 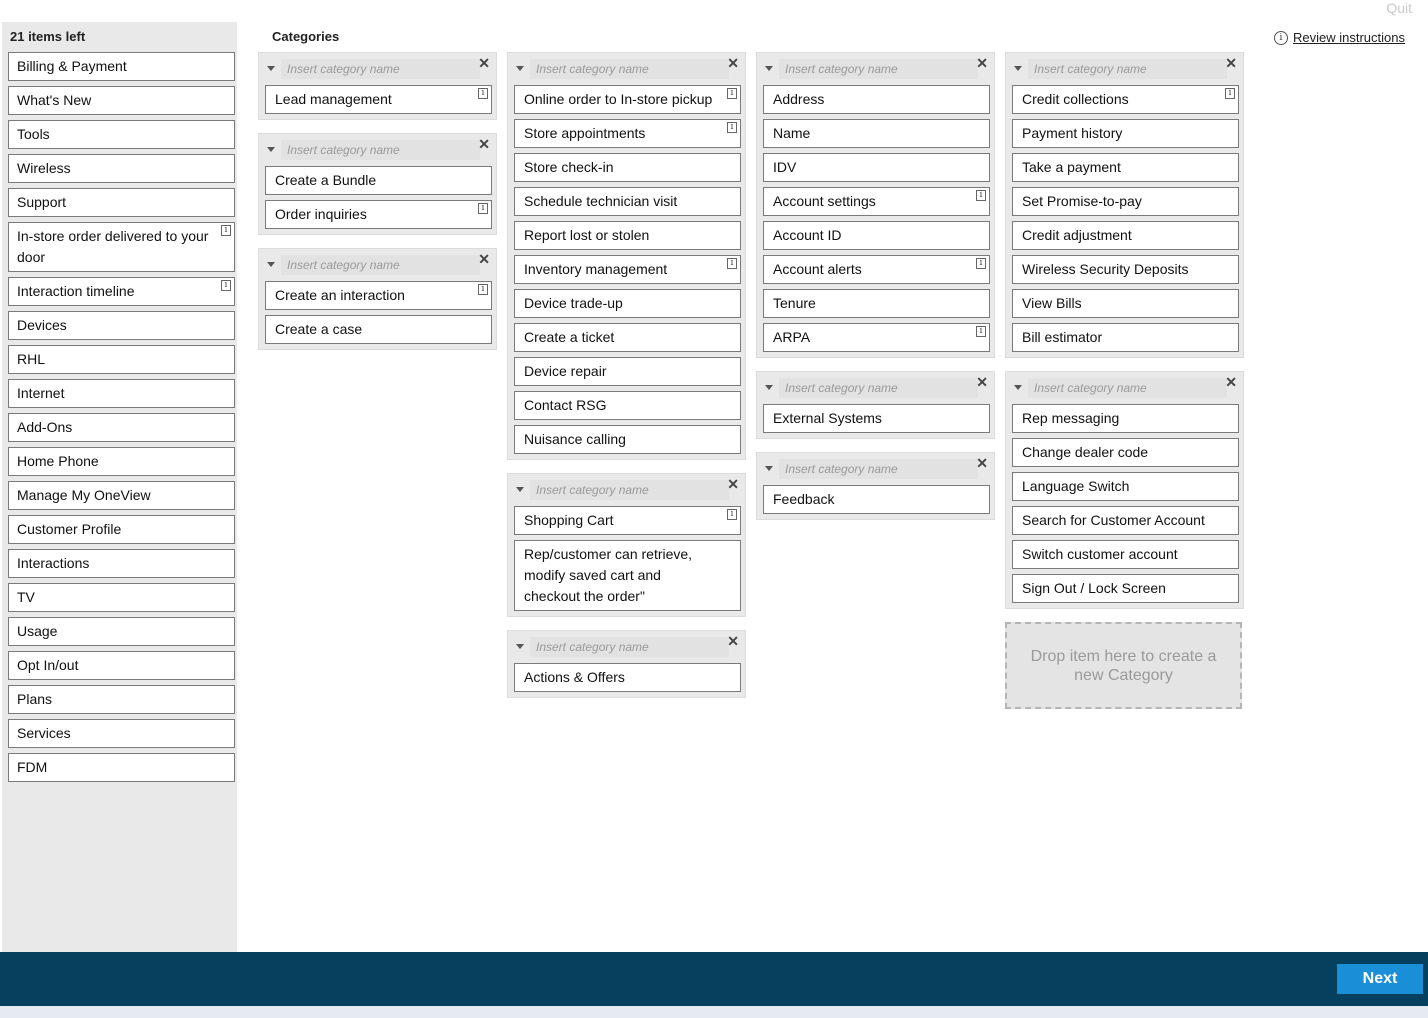 I want to click on draggable-item-card: Billing & Payment, so click(x=121, y=66).